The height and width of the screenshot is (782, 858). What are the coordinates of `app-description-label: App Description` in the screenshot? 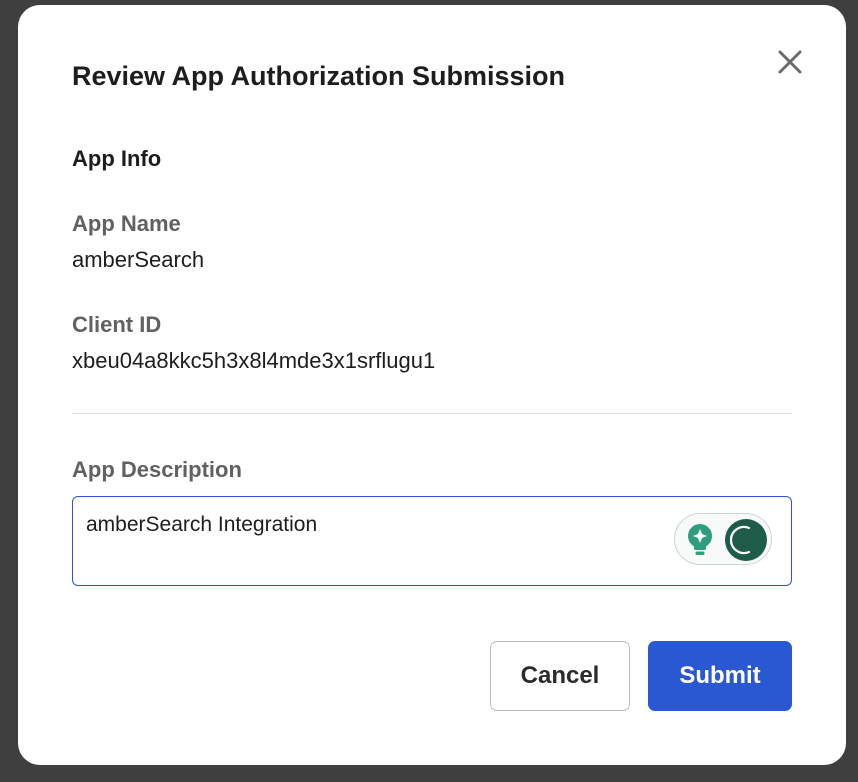 It's located at (157, 469).